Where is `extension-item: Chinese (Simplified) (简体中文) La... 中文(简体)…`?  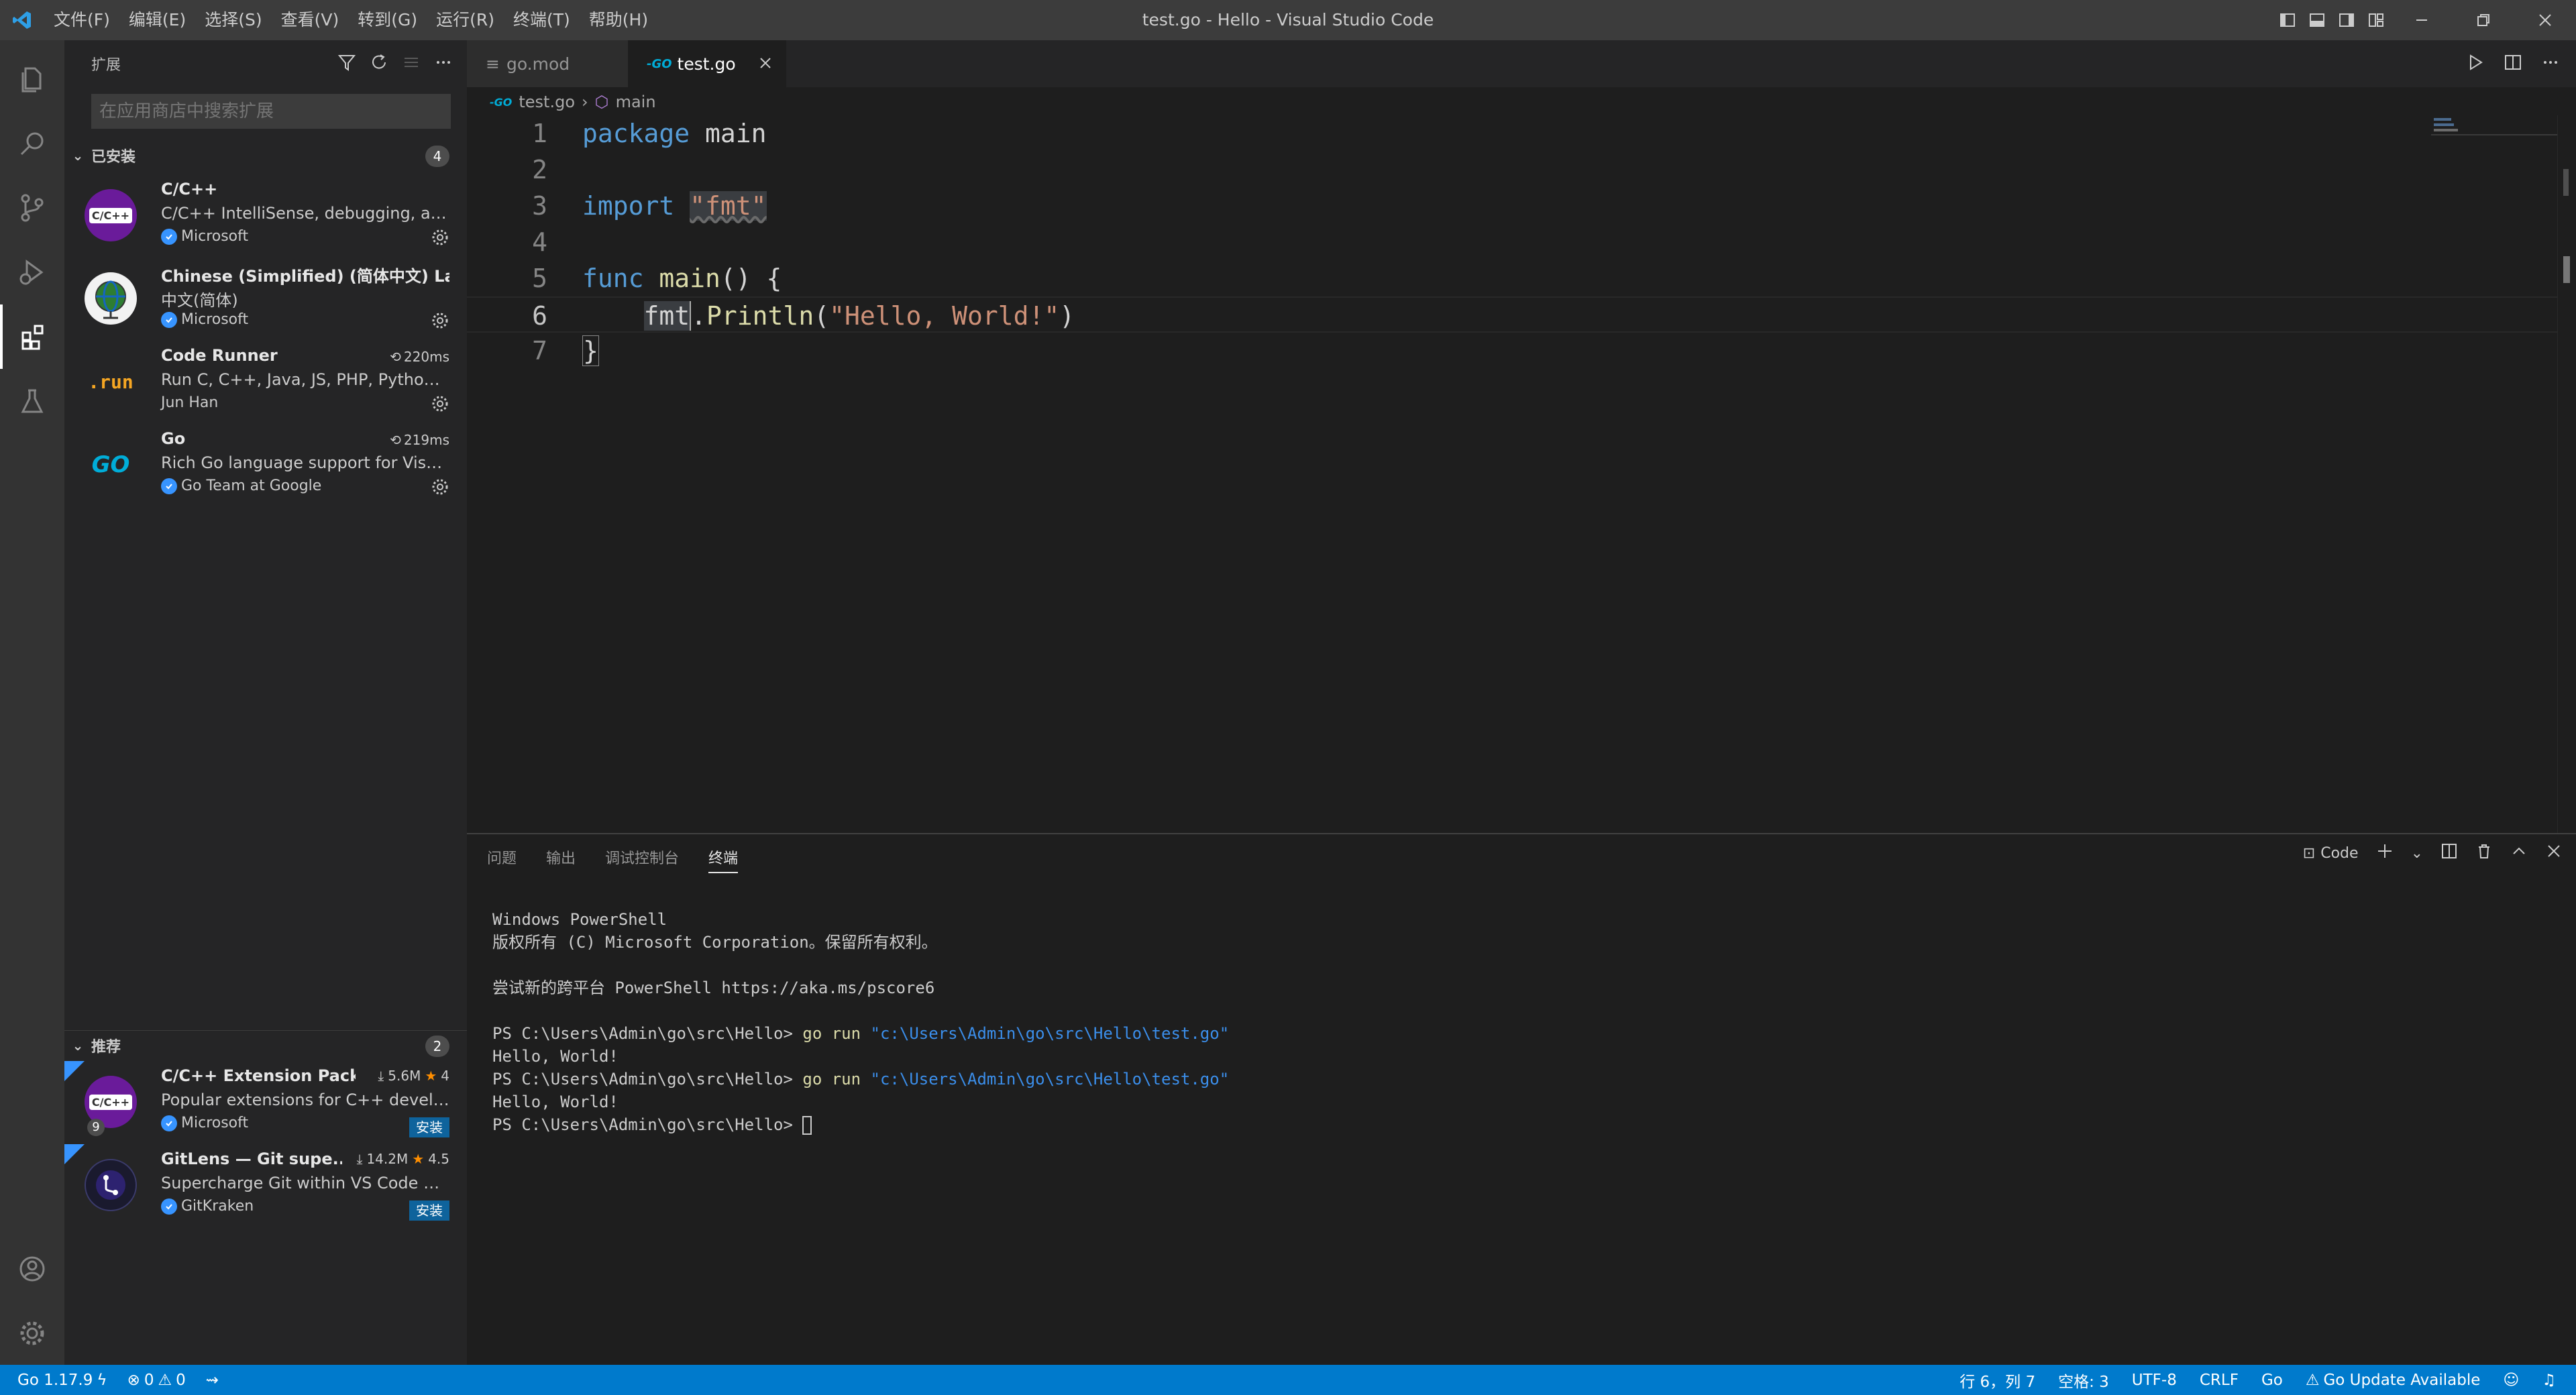 extension-item: Chinese (Simplified) (简体中文) La... 中文(简体)… is located at coordinates (265, 299).